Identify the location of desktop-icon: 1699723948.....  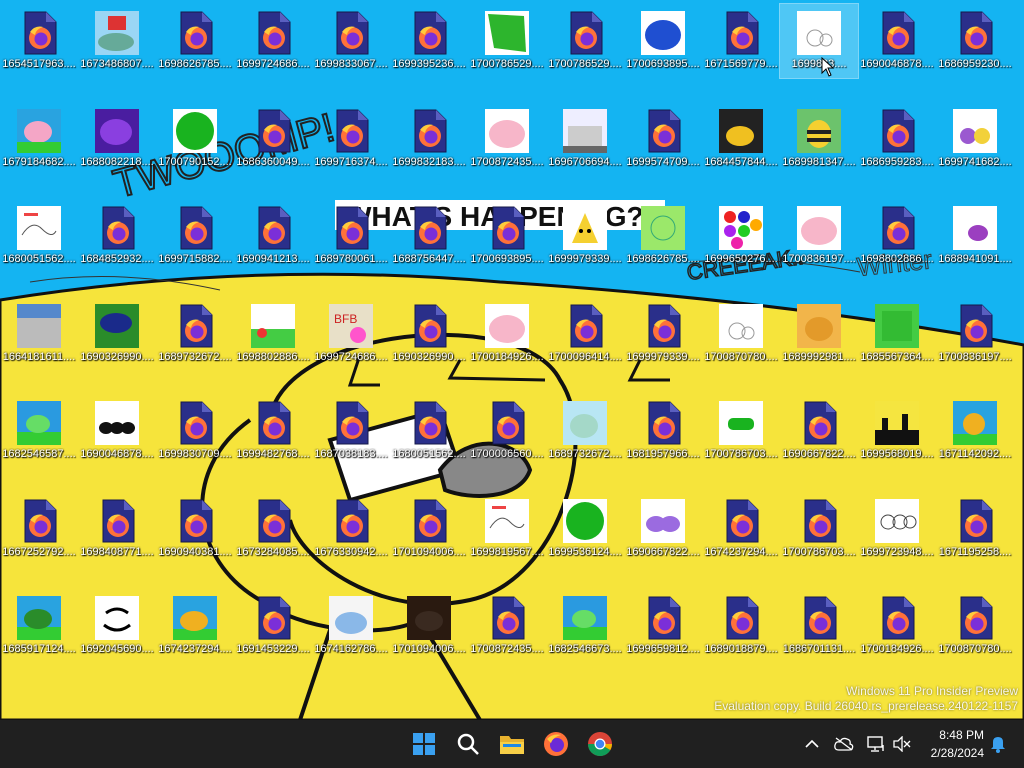
(897, 529).